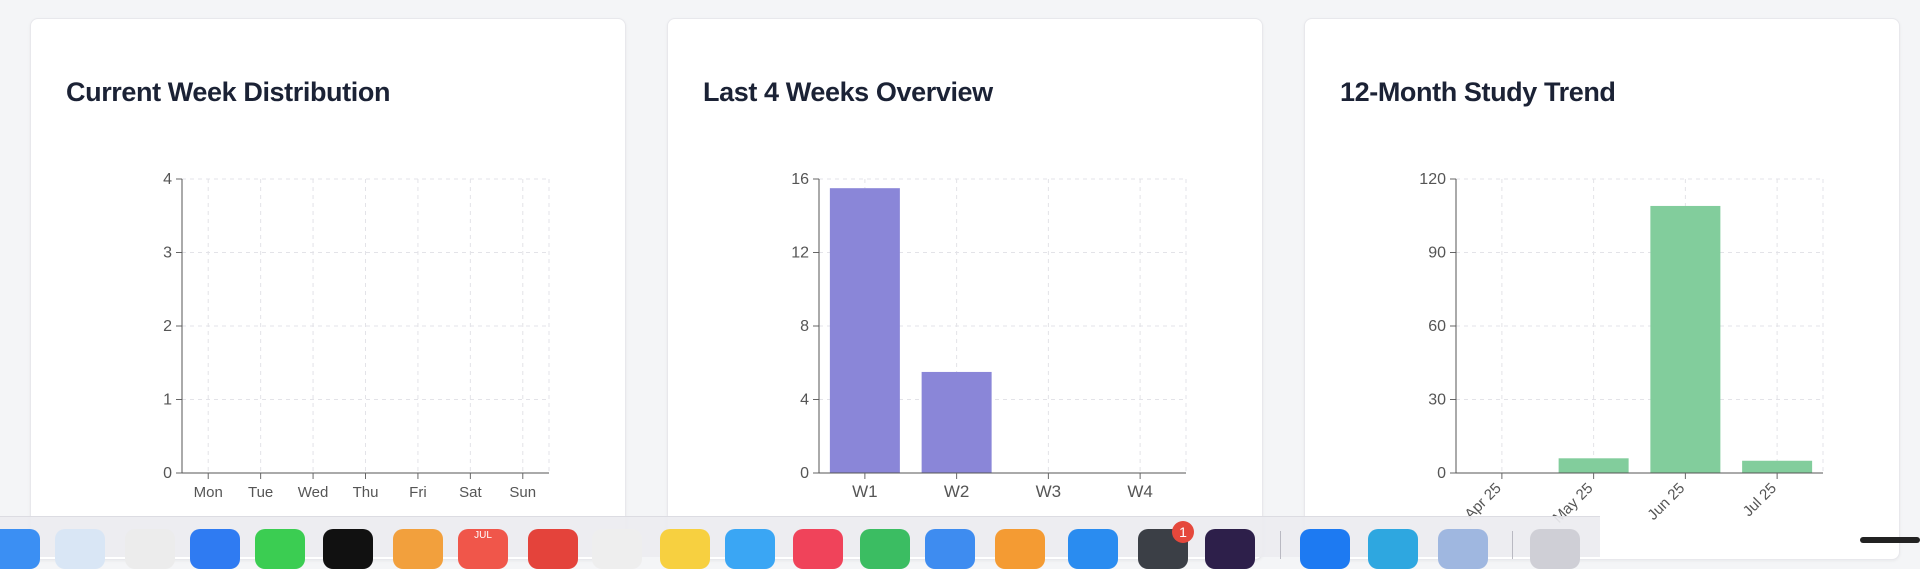  I want to click on y-tick-label: 2, so click(167, 326).